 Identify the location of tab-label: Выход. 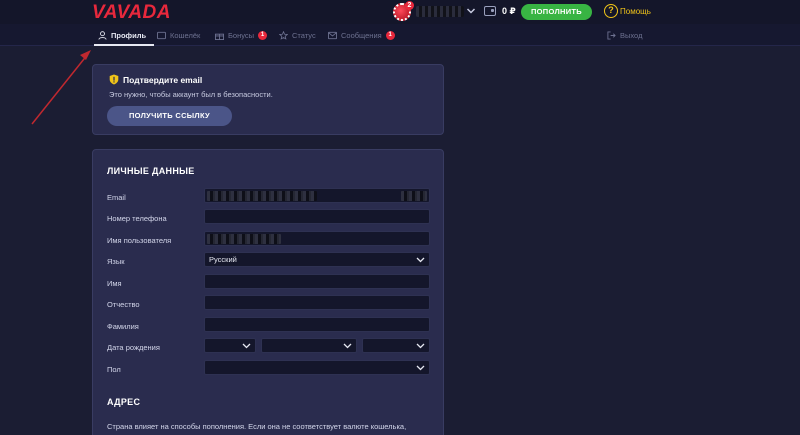
(631, 35).